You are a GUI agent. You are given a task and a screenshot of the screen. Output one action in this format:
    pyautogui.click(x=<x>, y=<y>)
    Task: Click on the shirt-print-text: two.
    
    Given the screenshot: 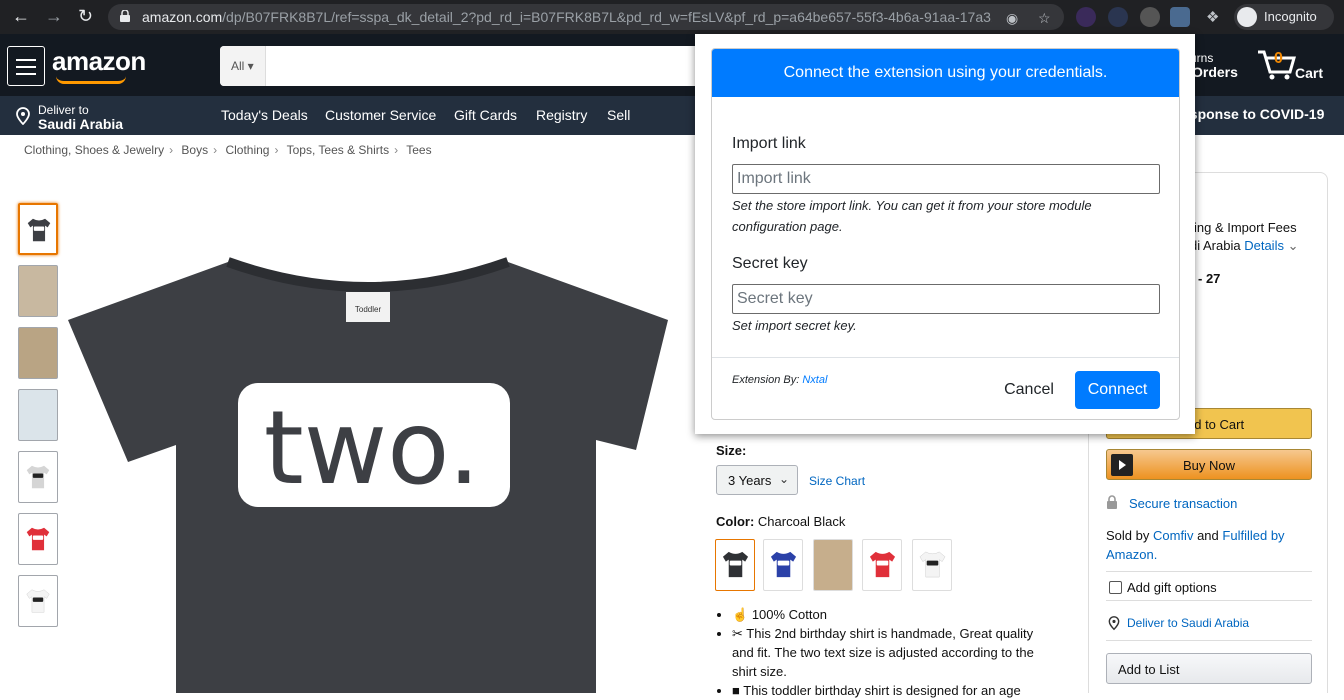 What is the action you would take?
    pyautogui.click(x=372, y=448)
    